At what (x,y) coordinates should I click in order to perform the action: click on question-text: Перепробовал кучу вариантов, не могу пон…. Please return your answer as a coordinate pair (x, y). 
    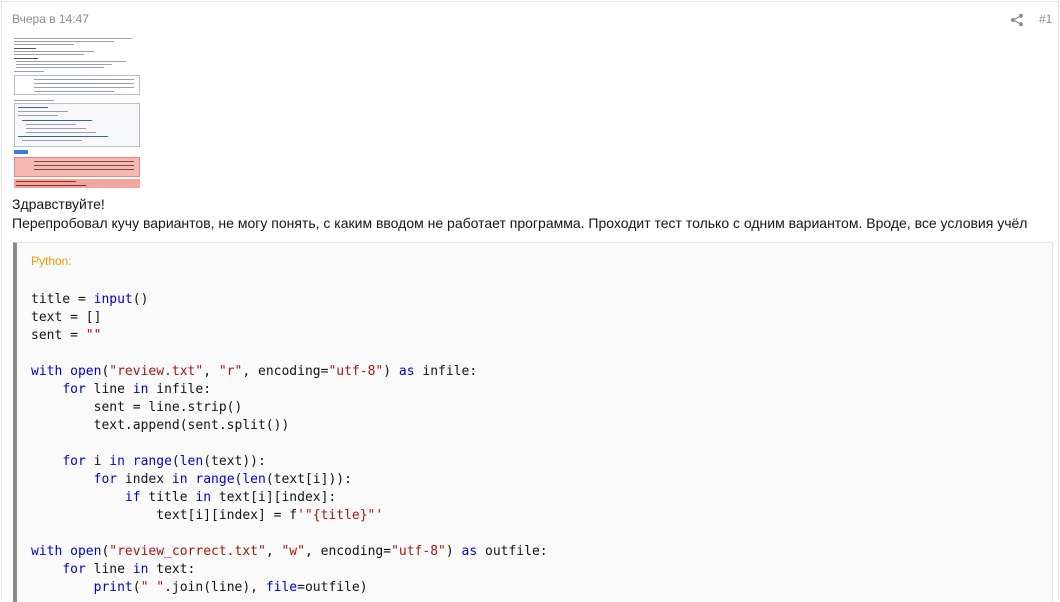
    Looking at the image, I should click on (520, 223).